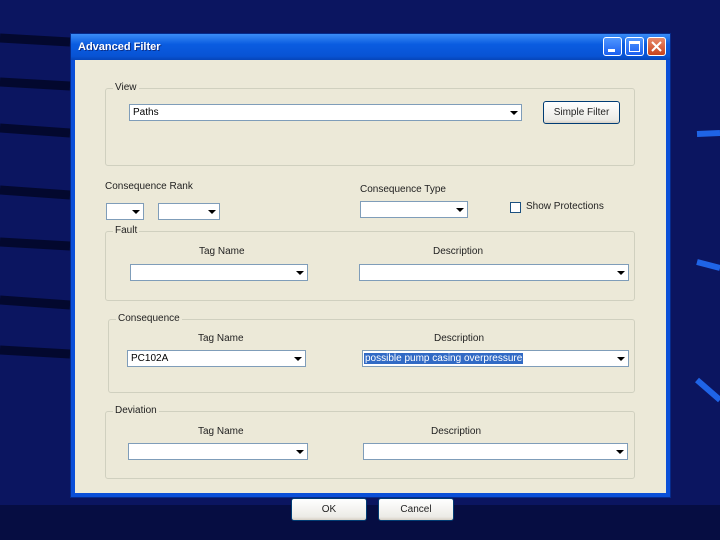  I want to click on deviation-legend: Deviation, so click(136, 411).